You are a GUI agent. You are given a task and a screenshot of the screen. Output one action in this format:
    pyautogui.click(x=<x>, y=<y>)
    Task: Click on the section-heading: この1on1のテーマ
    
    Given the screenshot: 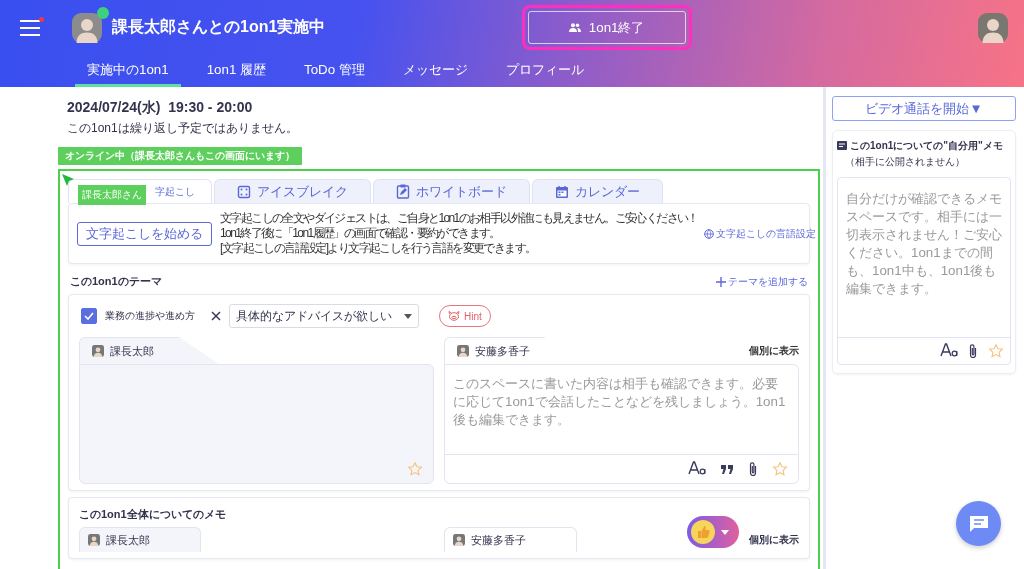 What is the action you would take?
    pyautogui.click(x=116, y=281)
    